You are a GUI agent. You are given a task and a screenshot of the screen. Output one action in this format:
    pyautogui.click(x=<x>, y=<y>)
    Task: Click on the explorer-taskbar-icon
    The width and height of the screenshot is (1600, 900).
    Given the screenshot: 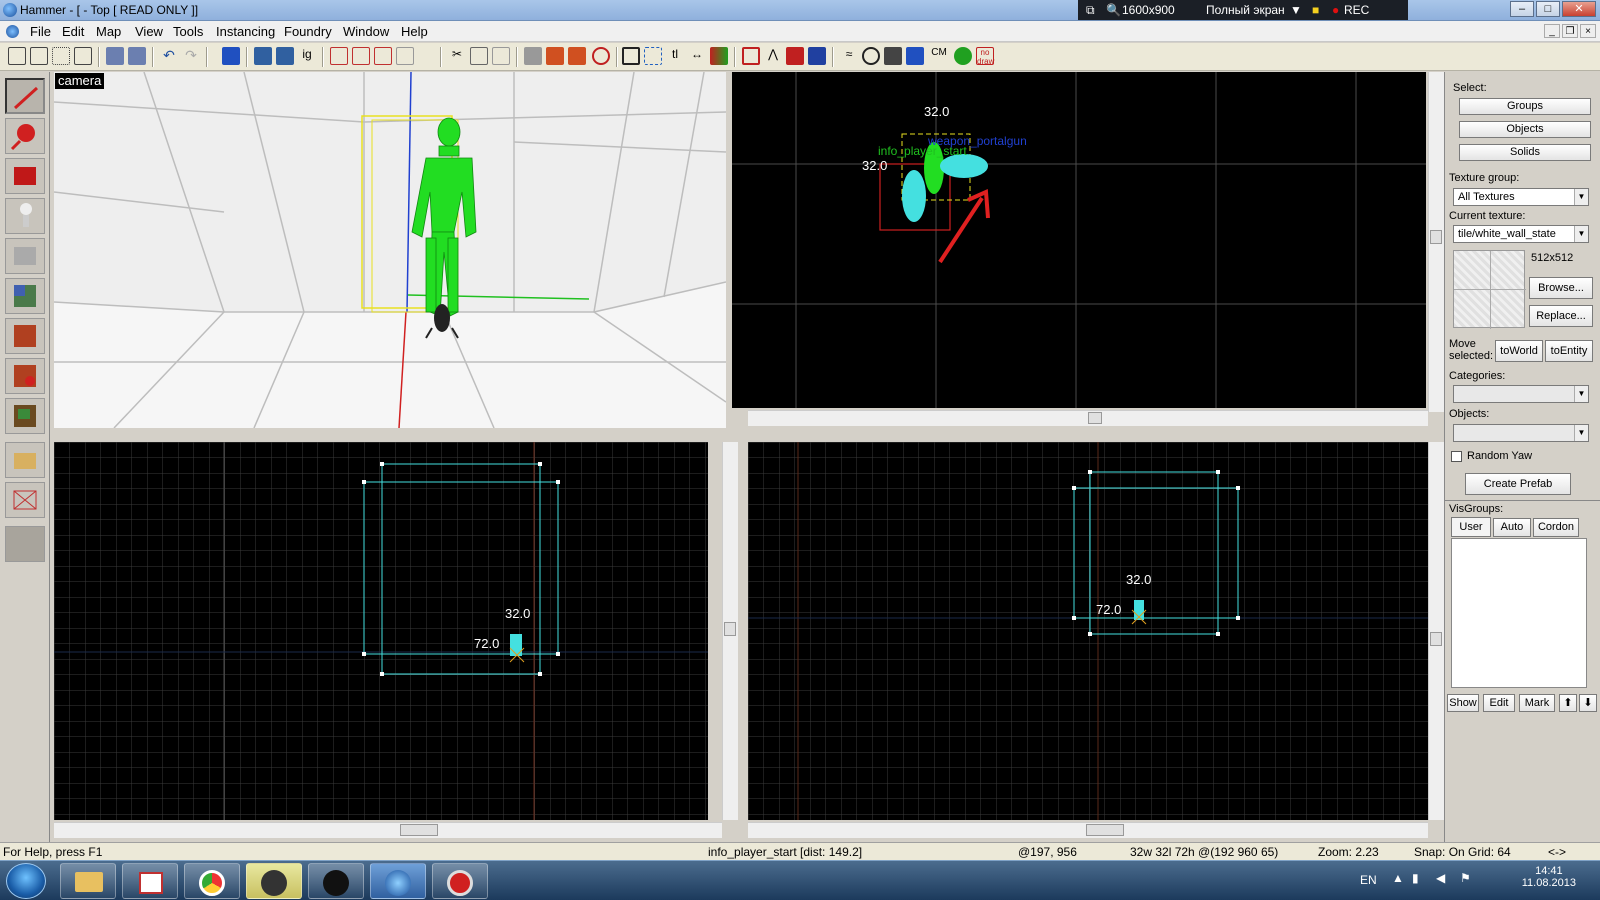 What is the action you would take?
    pyautogui.click(x=88, y=881)
    